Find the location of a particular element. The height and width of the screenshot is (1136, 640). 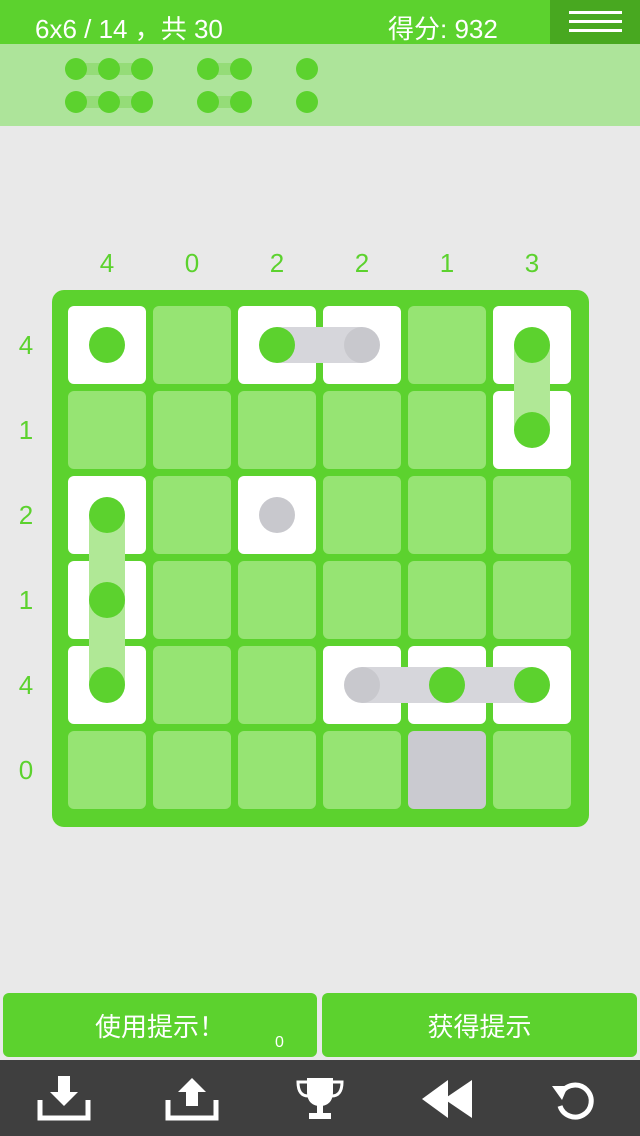

use-hint-label: 使用提示！ is located at coordinates (159, 1026).